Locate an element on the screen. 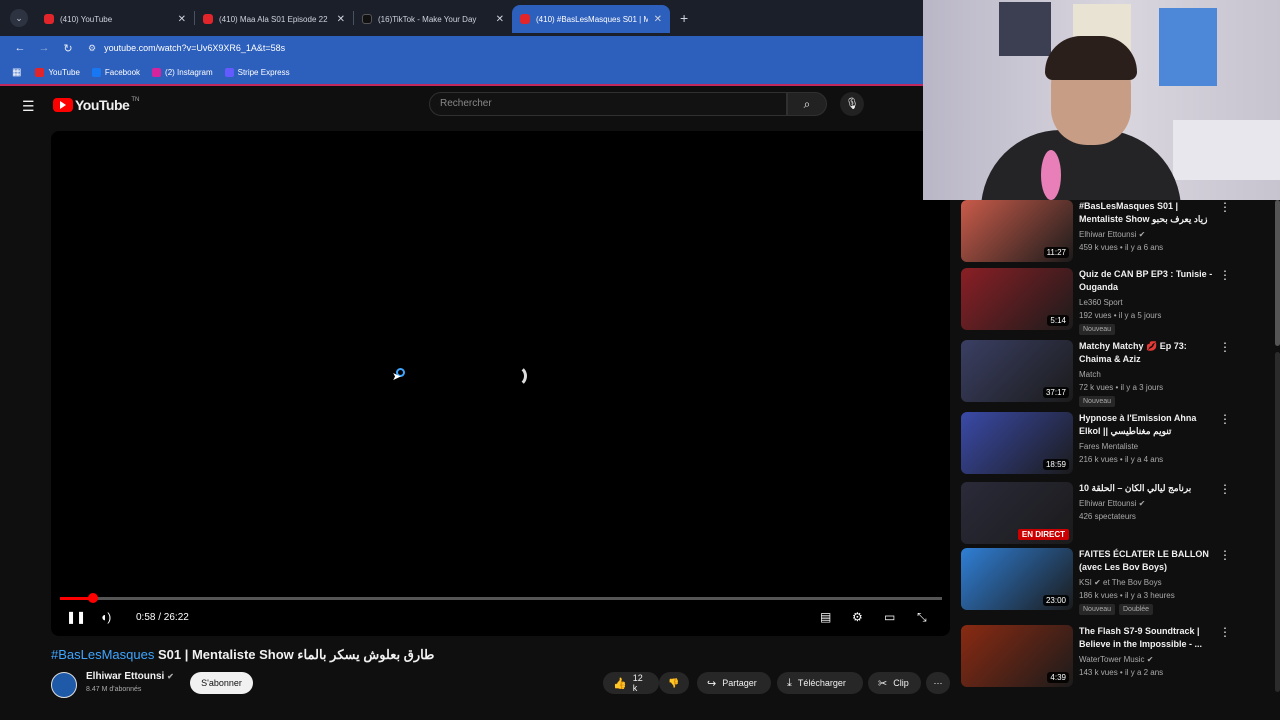 The height and width of the screenshot is (720, 1280). dislike-button: 👎 is located at coordinates (674, 683).